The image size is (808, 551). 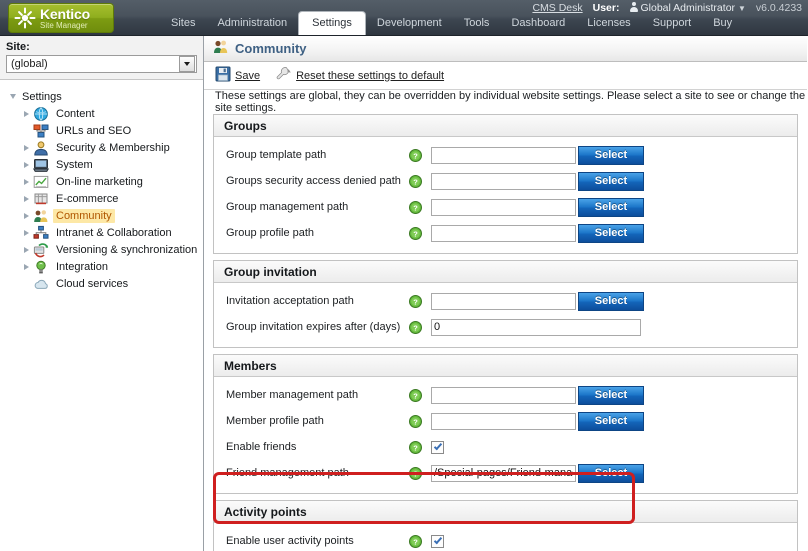 I want to click on setting-label: Invitation acceptation path, so click(x=290, y=301).